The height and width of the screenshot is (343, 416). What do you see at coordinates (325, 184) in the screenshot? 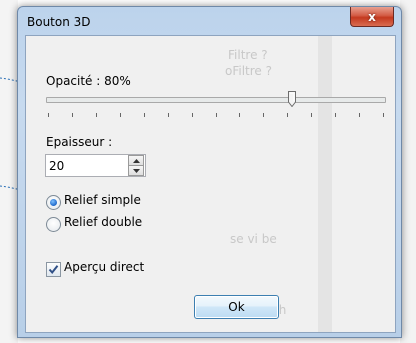
I see `background-column` at bounding box center [325, 184].